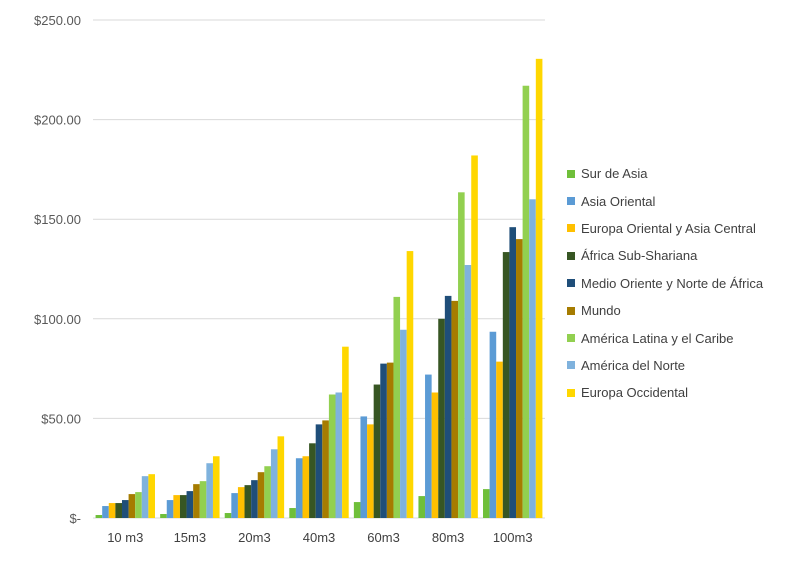 This screenshot has height=564, width=811. What do you see at coordinates (61, 418) in the screenshot?
I see `y-tick-label: $50.00` at bounding box center [61, 418].